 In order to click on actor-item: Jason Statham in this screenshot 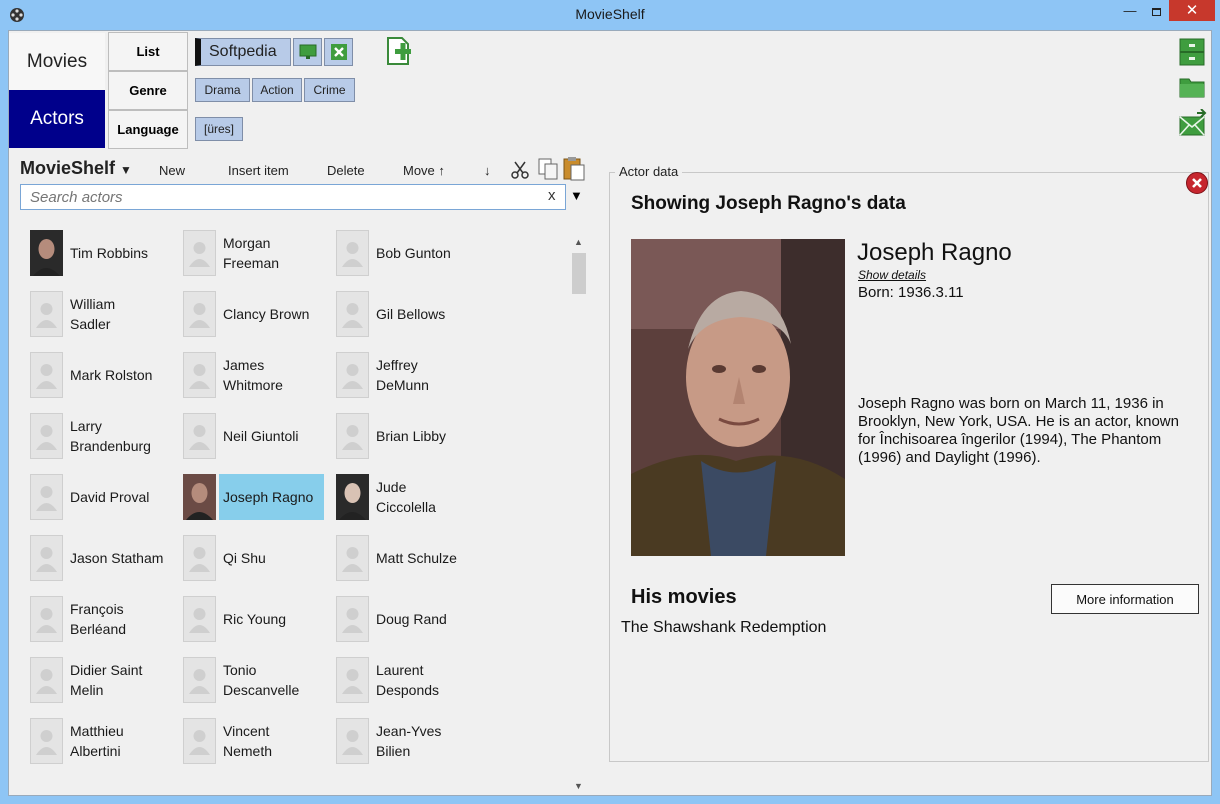, I will do `click(102, 558)`.